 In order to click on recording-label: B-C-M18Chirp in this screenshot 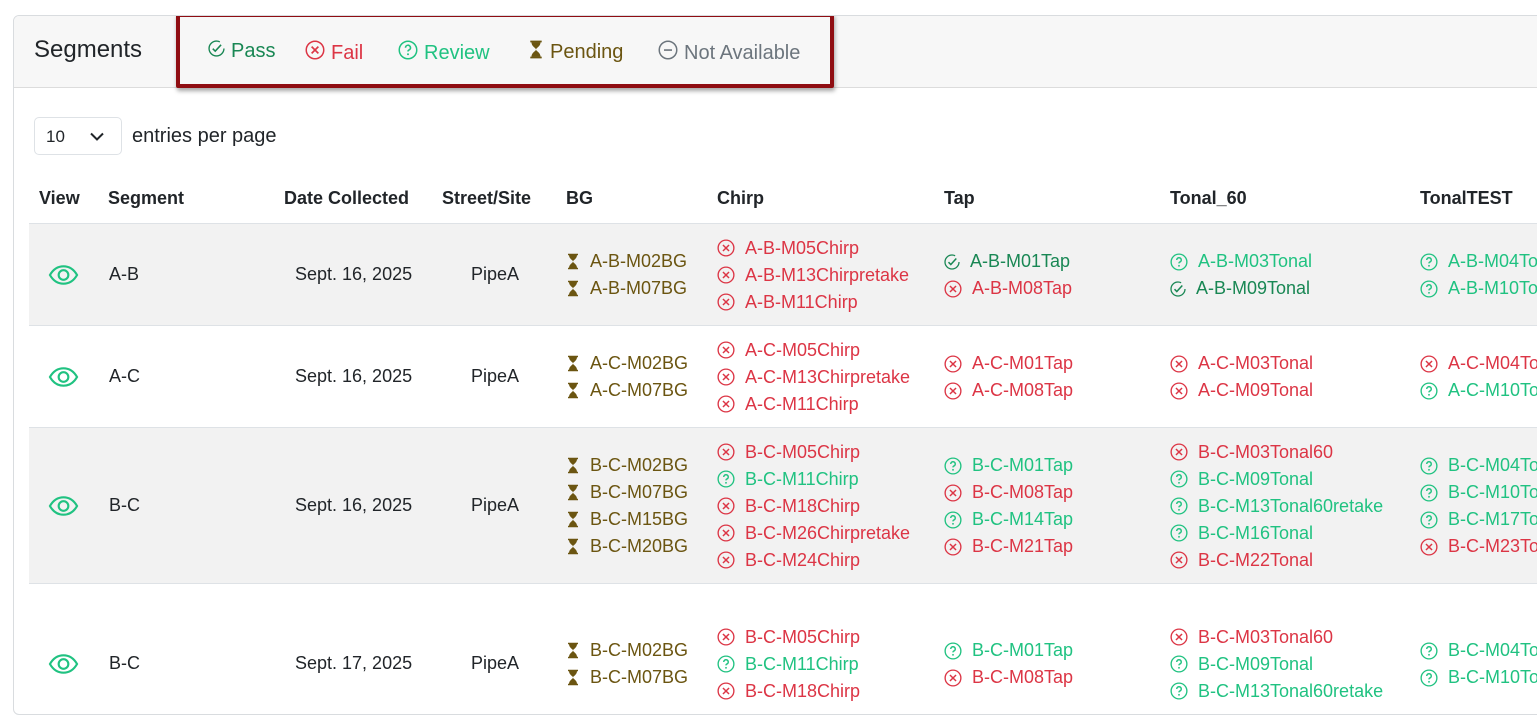, I will do `click(803, 690)`.